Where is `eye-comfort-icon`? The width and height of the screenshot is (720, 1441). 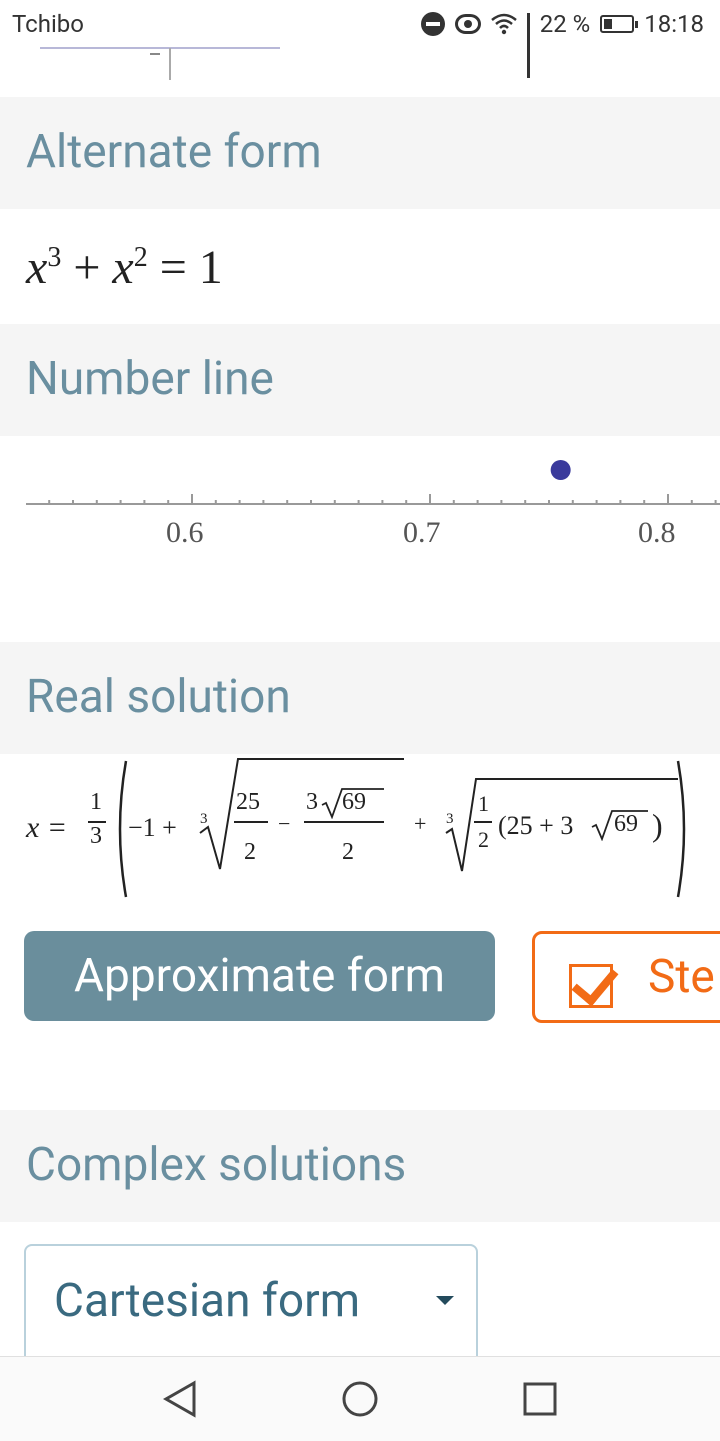
eye-comfort-icon is located at coordinates (467, 24).